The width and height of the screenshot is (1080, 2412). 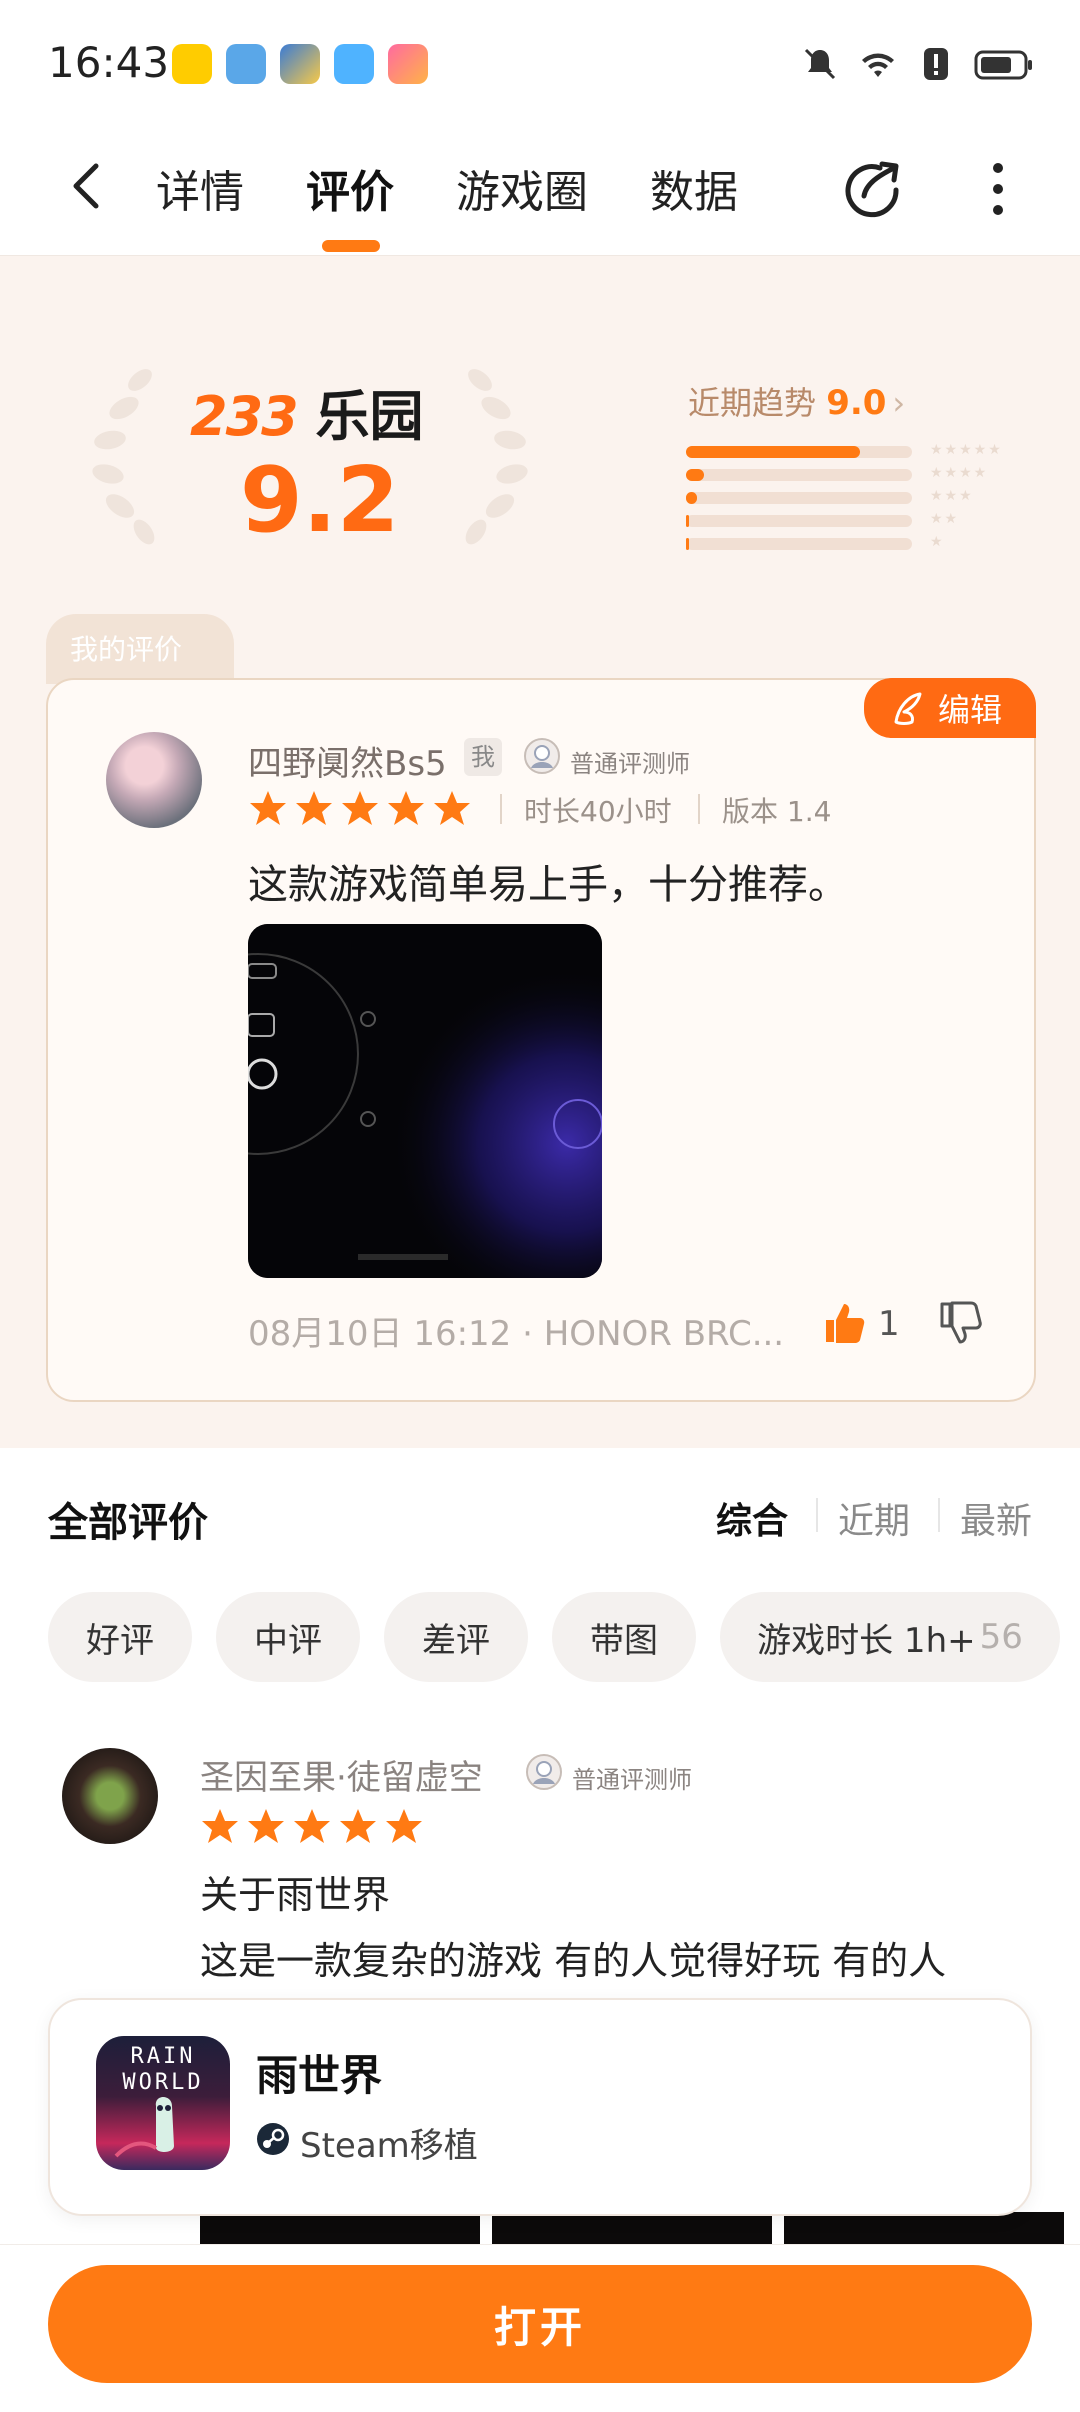 I want to click on trend-label: 近期趋势, so click(x=752, y=403).